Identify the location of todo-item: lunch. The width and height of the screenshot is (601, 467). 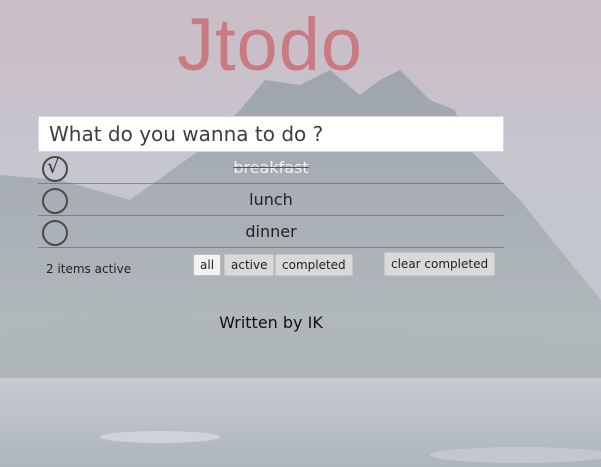
(271, 200).